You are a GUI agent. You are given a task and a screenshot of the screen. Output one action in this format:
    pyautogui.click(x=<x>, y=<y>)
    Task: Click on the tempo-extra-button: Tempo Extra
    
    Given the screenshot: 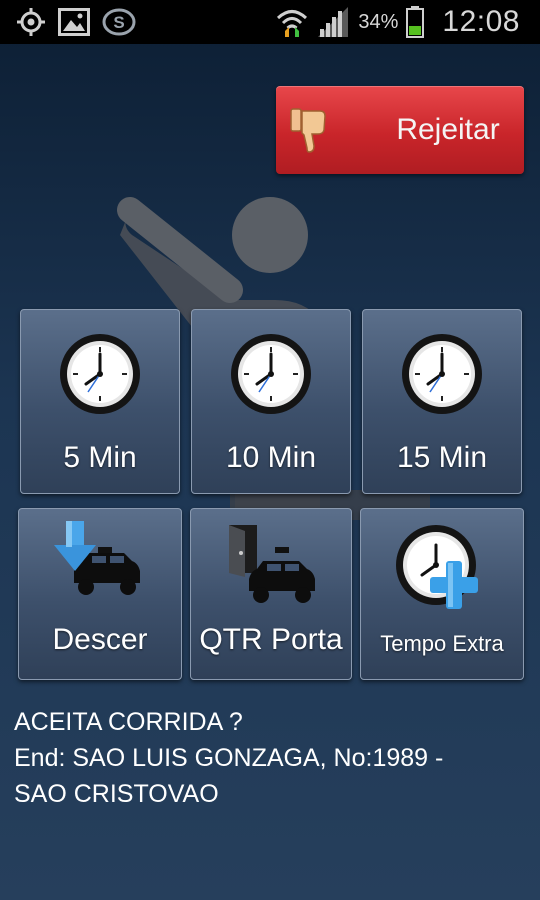 What is the action you would take?
    pyautogui.click(x=442, y=594)
    